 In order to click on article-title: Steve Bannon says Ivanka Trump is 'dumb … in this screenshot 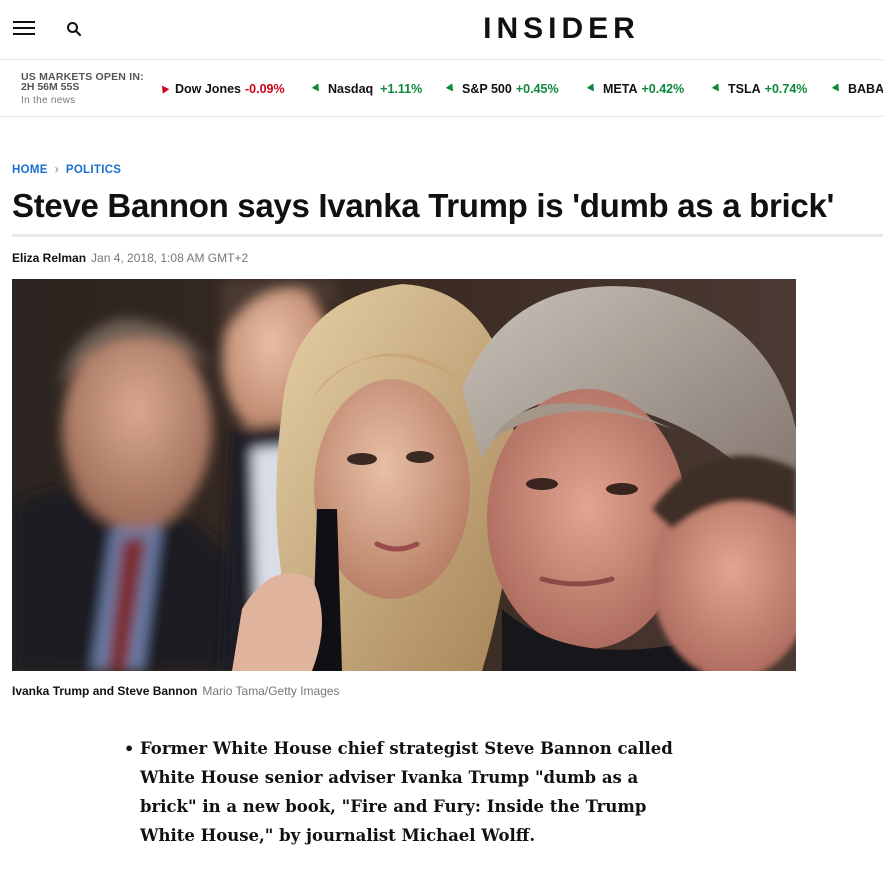, I will do `click(423, 205)`.